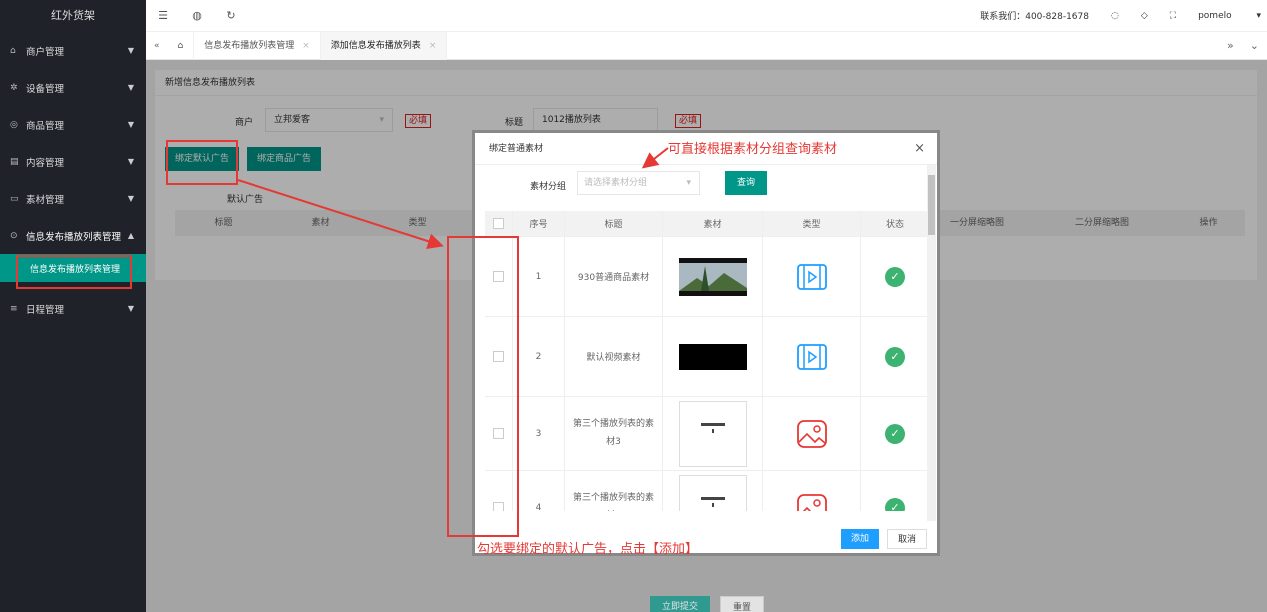 The image size is (1267, 612). I want to click on page-tabs: « ⌂ 信息发布播放列表管理 × 添加信息发布播放列表 × » ⌄, so click(706, 45).